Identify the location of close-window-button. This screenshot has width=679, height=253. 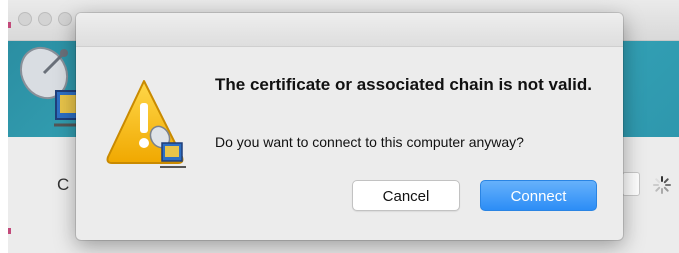
(25, 19).